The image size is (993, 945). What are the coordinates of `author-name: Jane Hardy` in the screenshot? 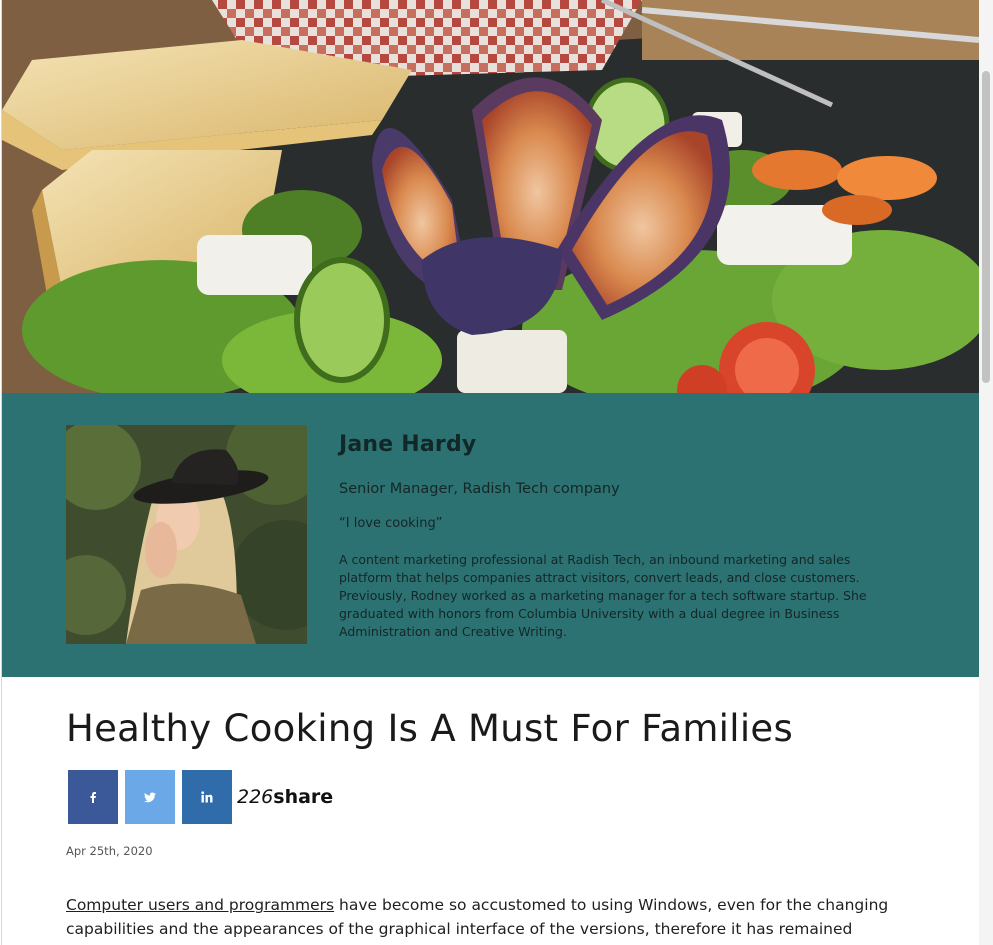 It's located at (408, 444).